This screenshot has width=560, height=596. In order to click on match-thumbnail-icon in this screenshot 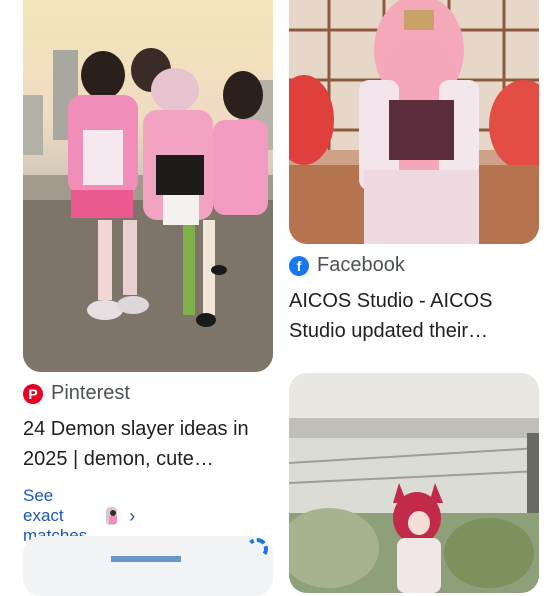, I will do `click(111, 516)`.